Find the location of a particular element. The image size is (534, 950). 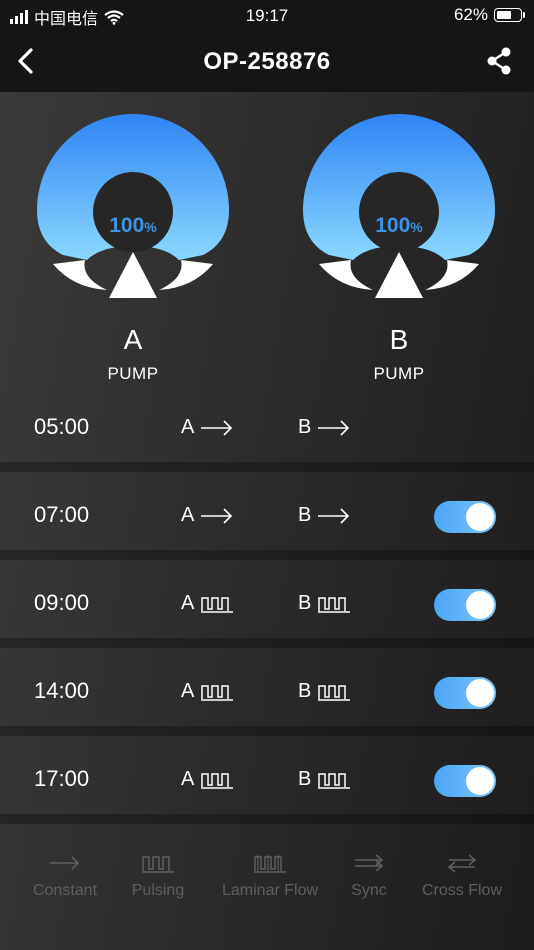

mode-constant-button: Constant is located at coordinates (65, 876).